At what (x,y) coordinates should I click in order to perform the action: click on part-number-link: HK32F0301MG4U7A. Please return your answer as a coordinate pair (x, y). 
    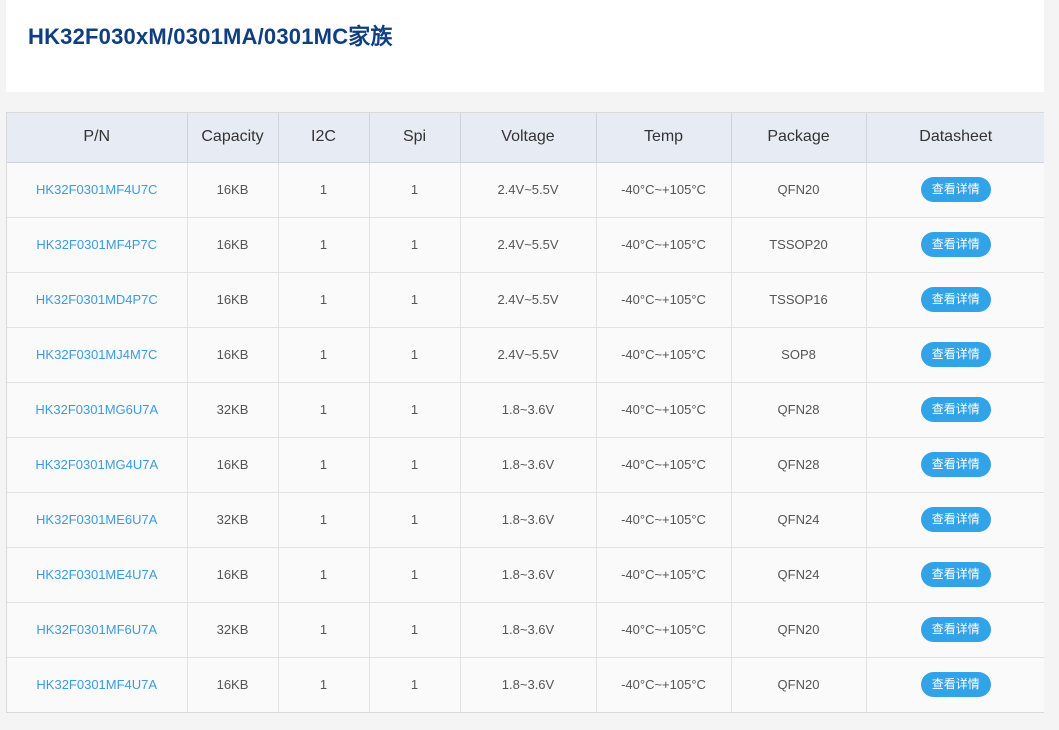
    Looking at the image, I should click on (96, 464).